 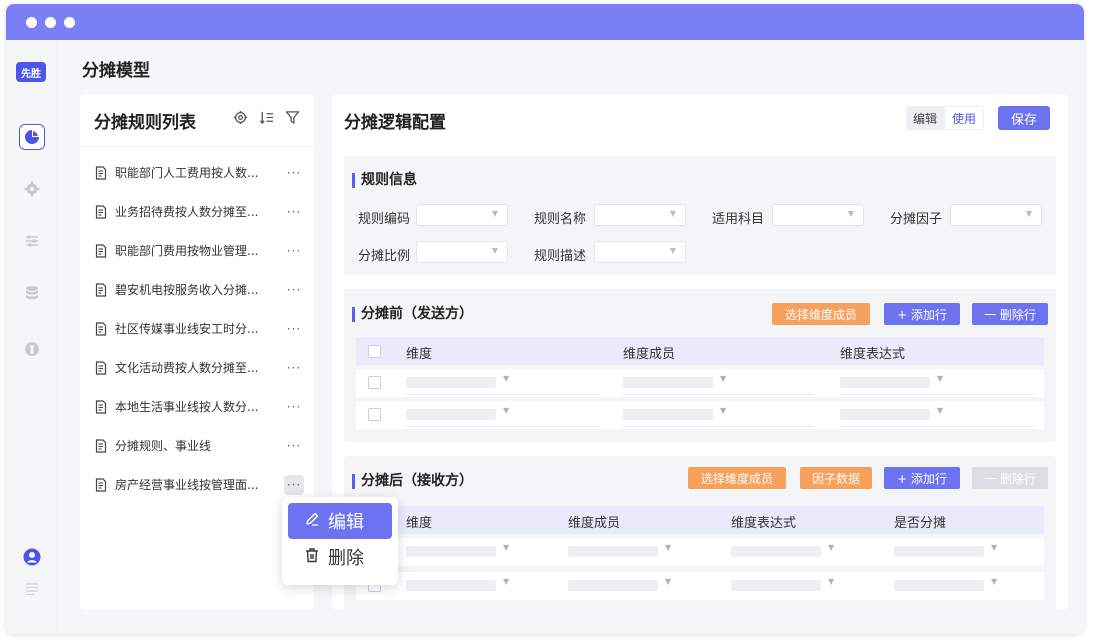 What do you see at coordinates (32, 349) in the screenshot?
I see `bulb-icon` at bounding box center [32, 349].